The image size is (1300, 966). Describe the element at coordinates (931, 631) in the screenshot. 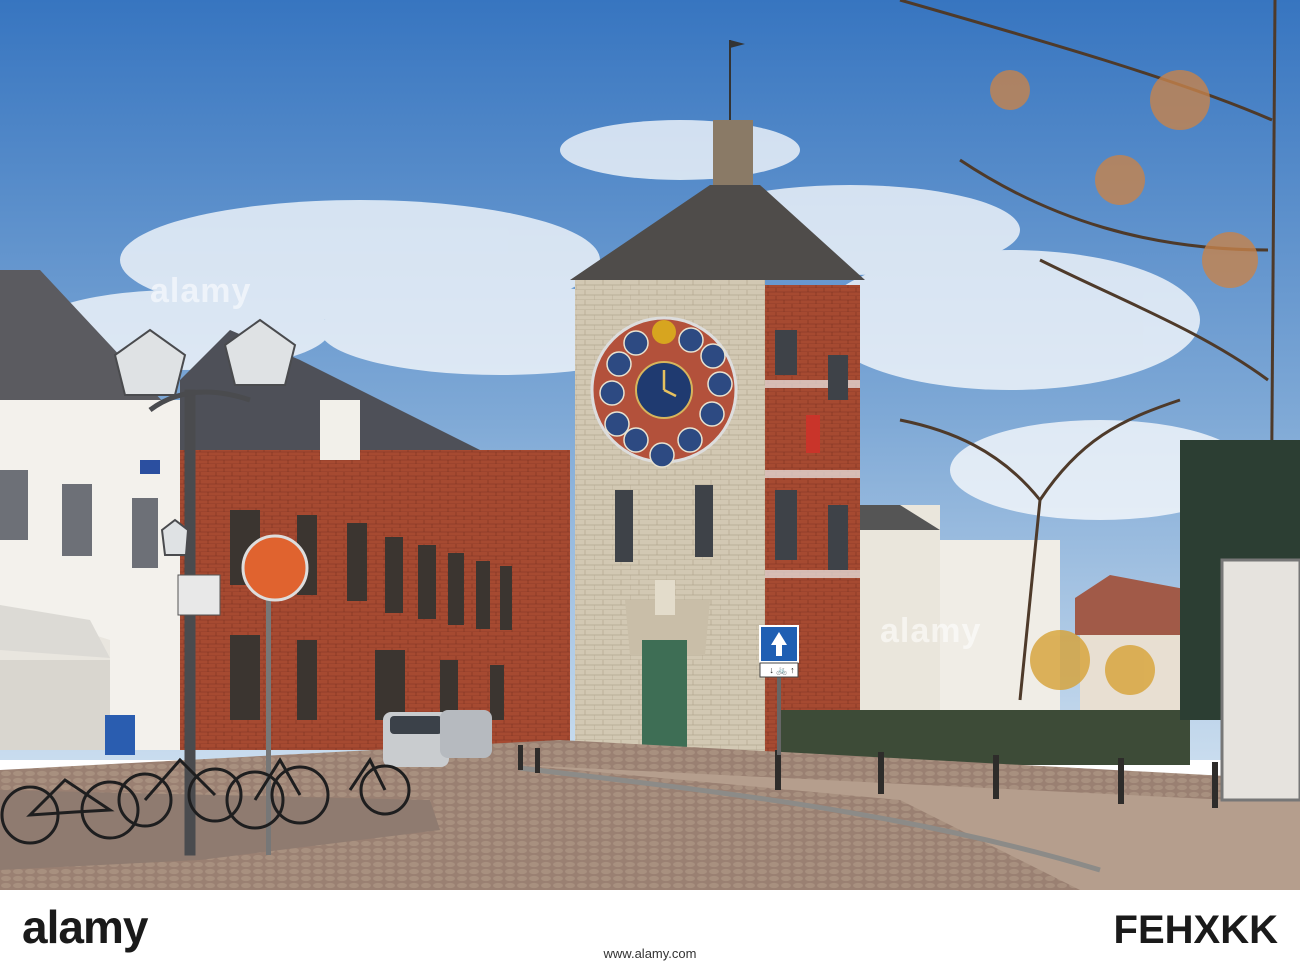

I see `watermark-text-2: alamy` at that location.